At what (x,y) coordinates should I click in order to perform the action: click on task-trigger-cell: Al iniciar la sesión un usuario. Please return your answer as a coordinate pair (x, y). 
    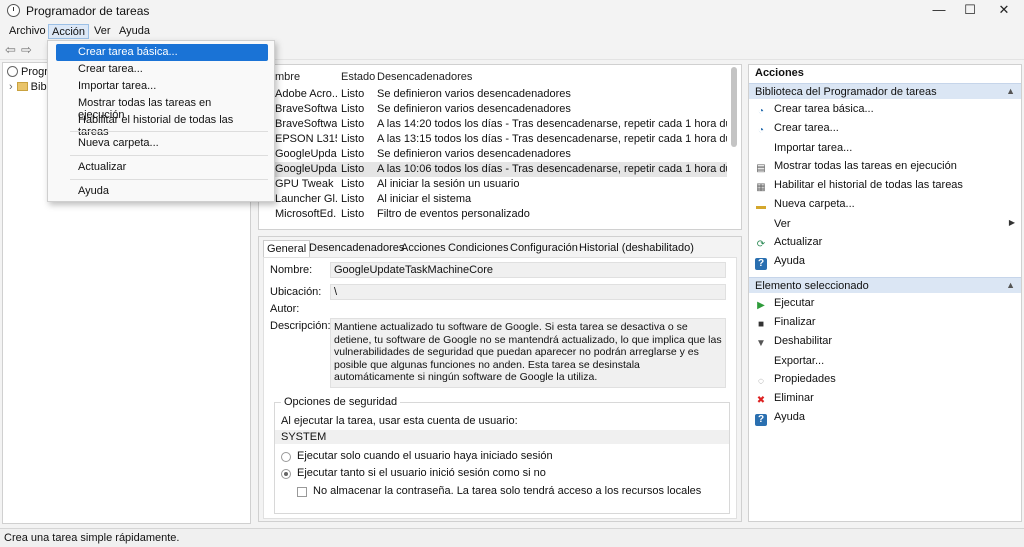
    Looking at the image, I should click on (448, 184).